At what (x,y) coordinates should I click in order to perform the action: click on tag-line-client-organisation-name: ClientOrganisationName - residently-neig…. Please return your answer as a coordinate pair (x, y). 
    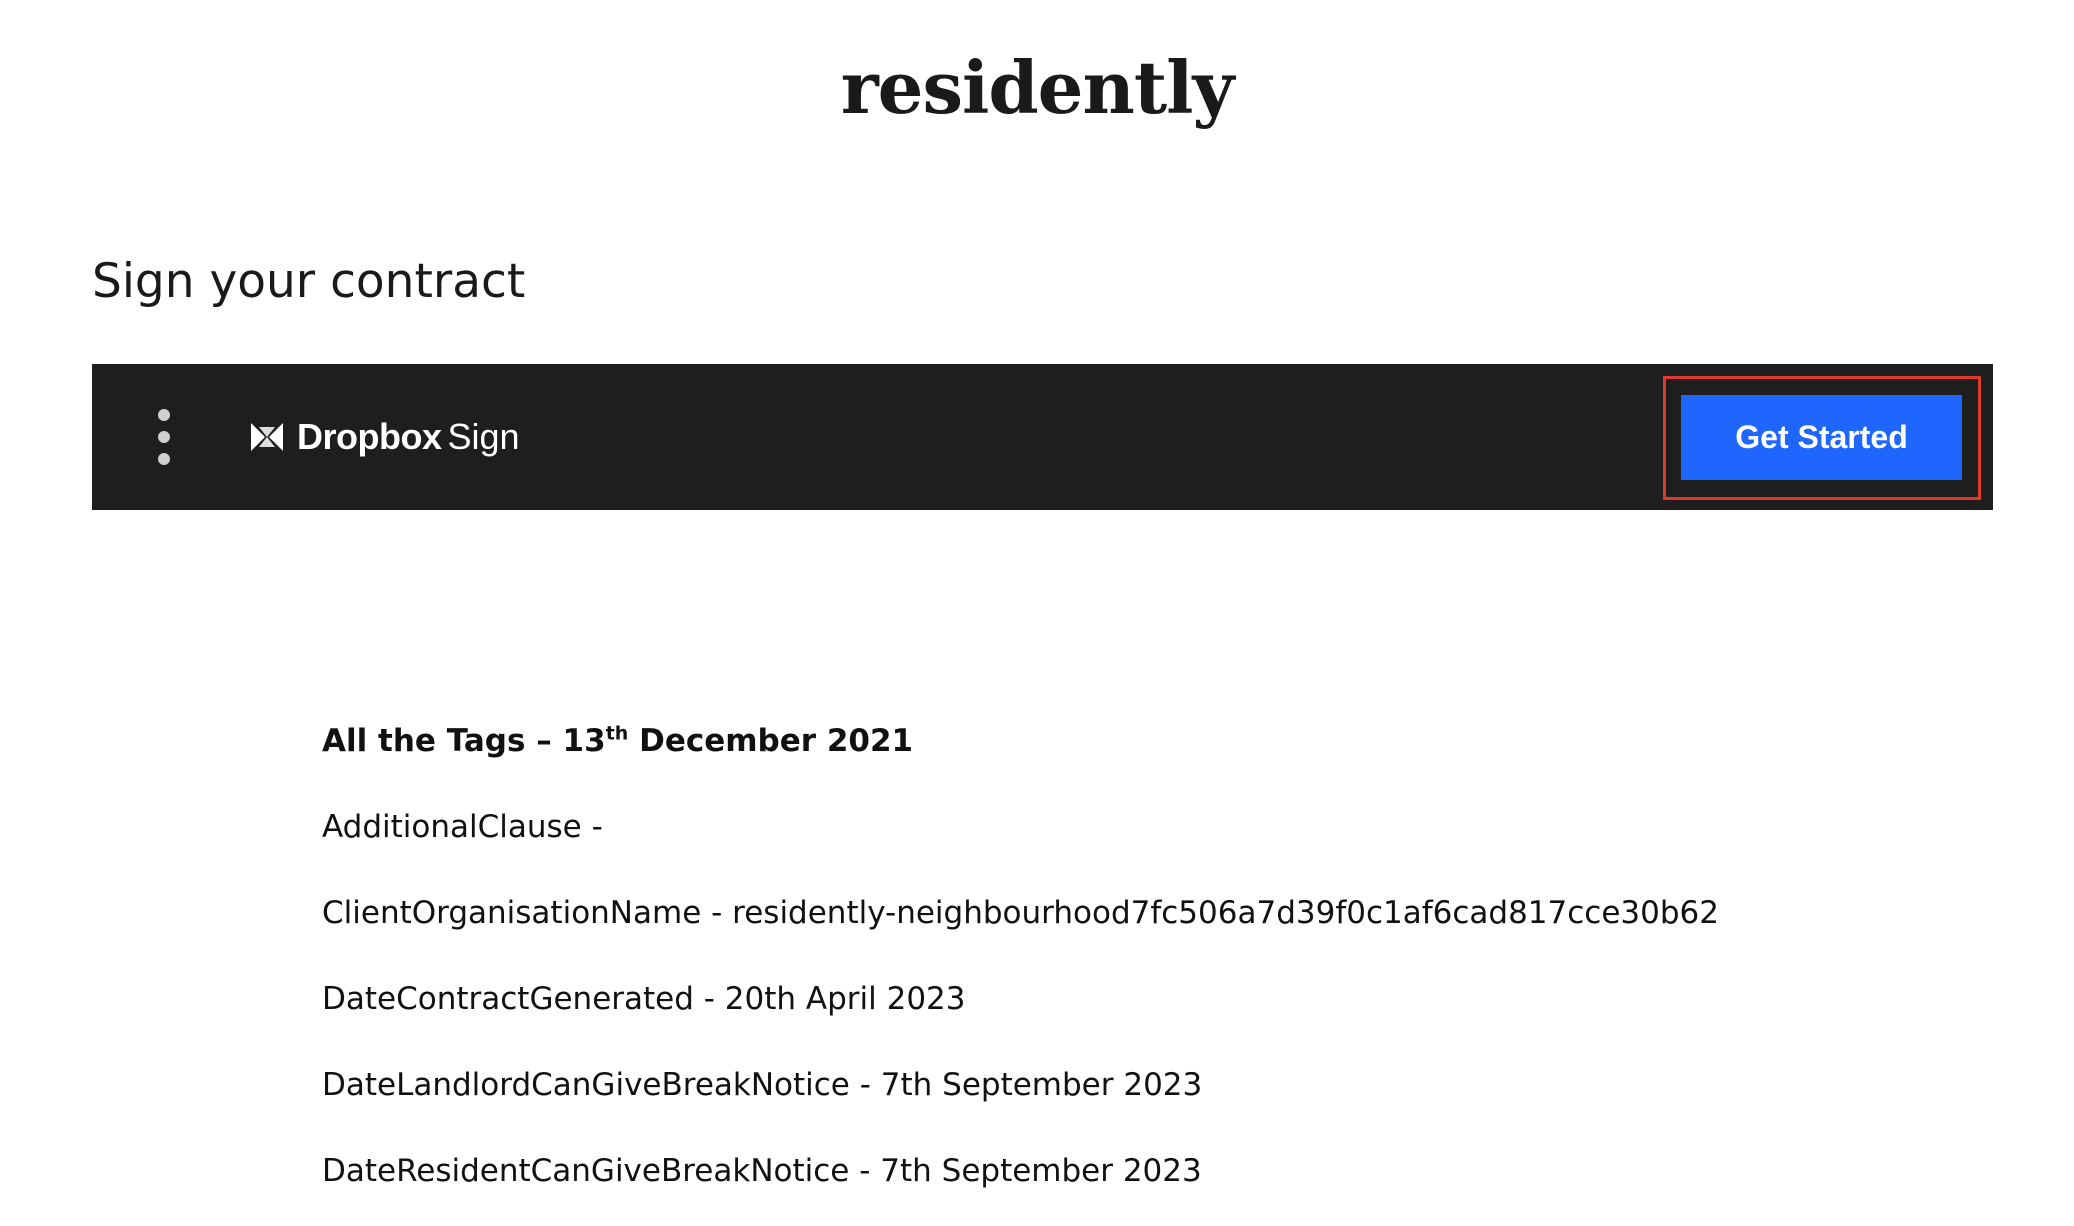
    Looking at the image, I should click on (1020, 913).